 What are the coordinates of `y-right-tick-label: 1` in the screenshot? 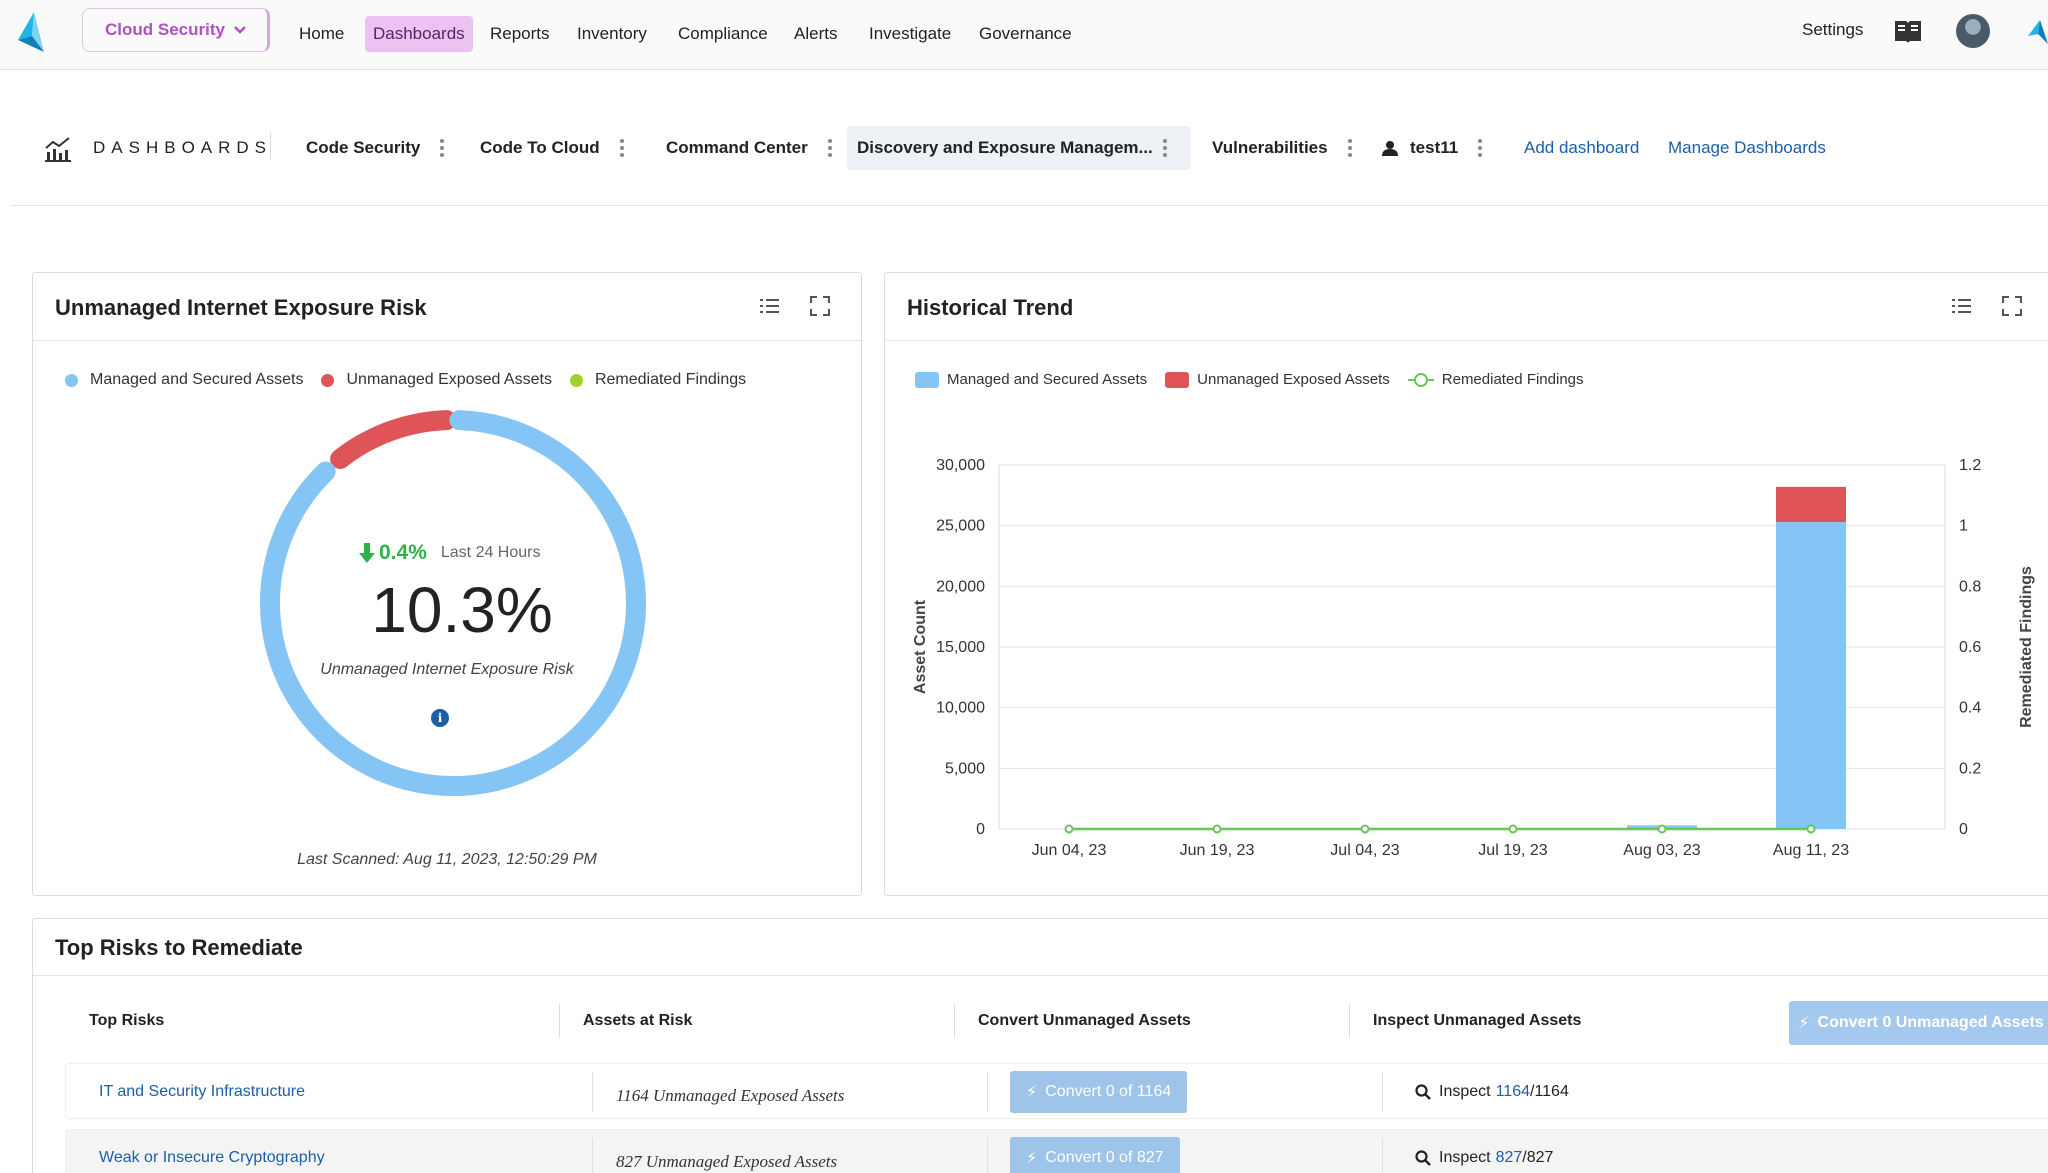 It's located at (1963, 526).